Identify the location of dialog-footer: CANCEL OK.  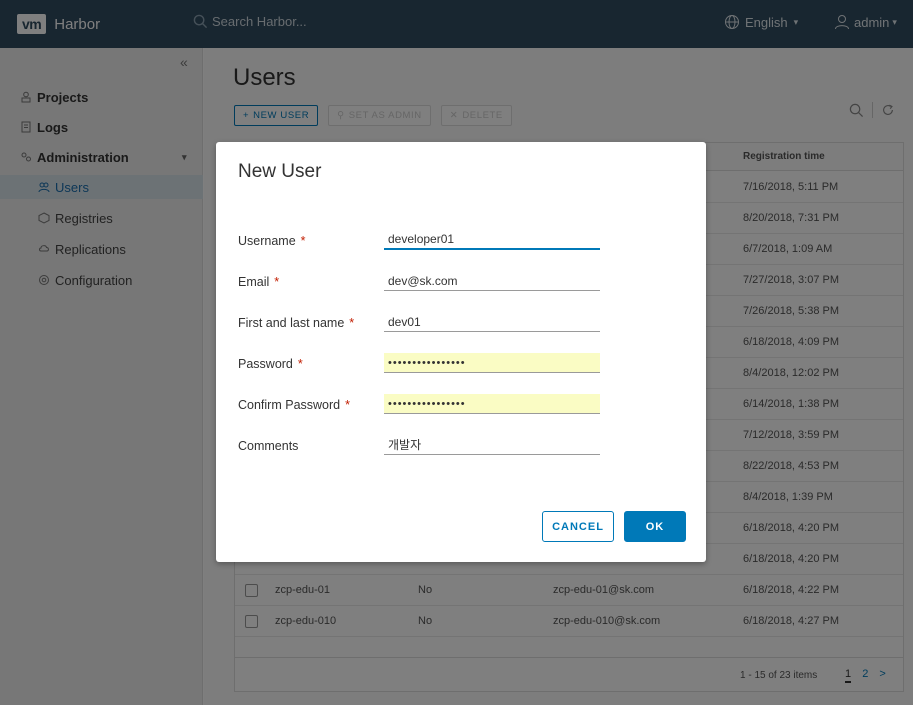
(614, 526).